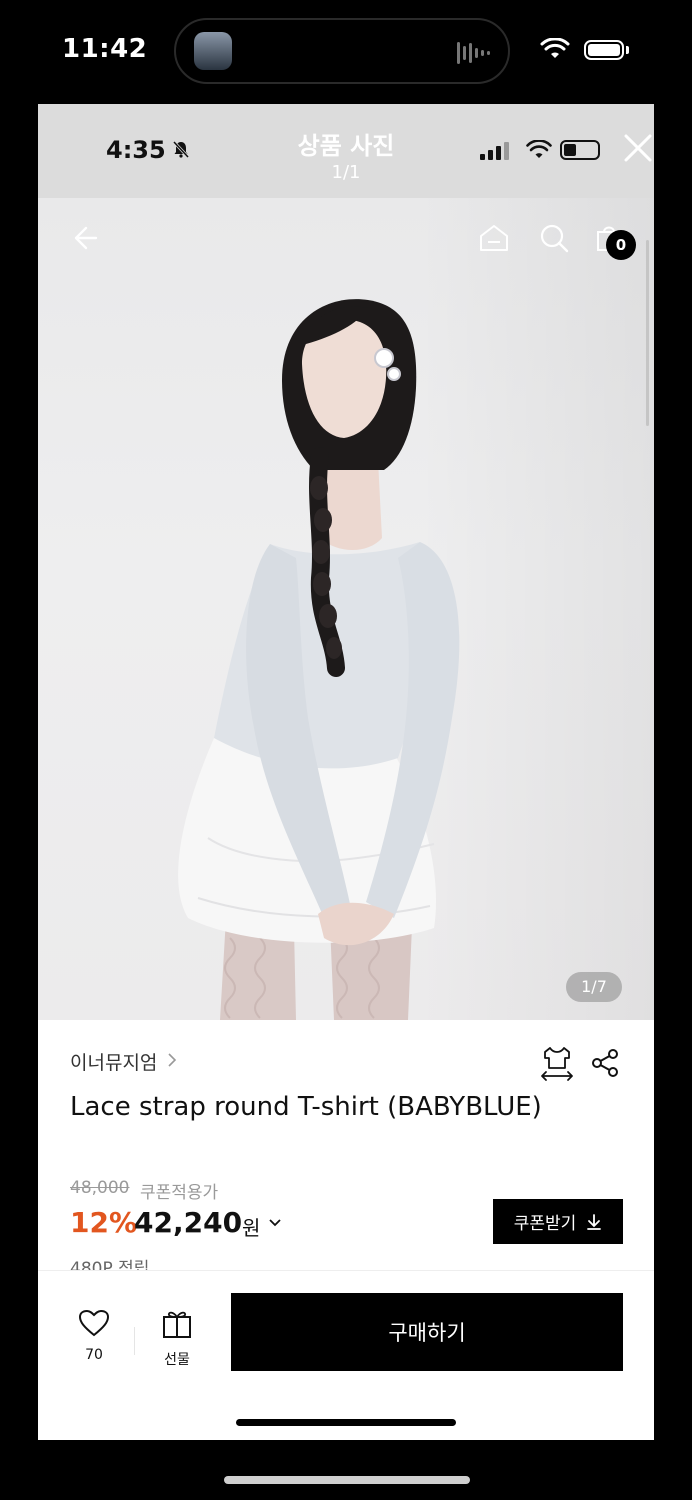  Describe the element at coordinates (627, 50) in the screenshot. I see `battery-cap` at that location.